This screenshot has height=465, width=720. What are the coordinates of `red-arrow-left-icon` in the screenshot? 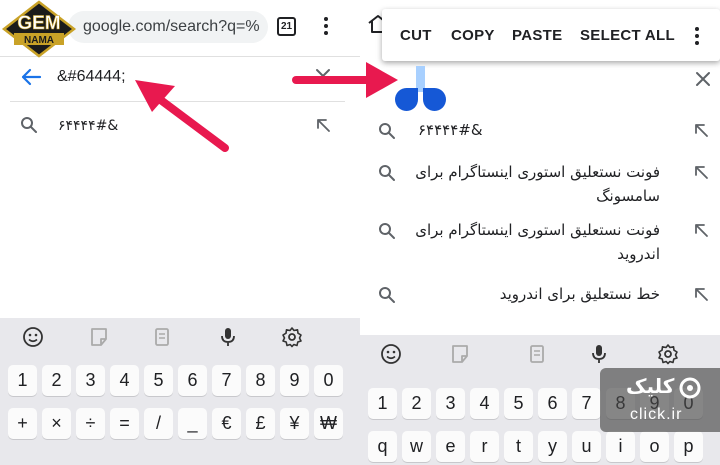 It's located at (182, 116).